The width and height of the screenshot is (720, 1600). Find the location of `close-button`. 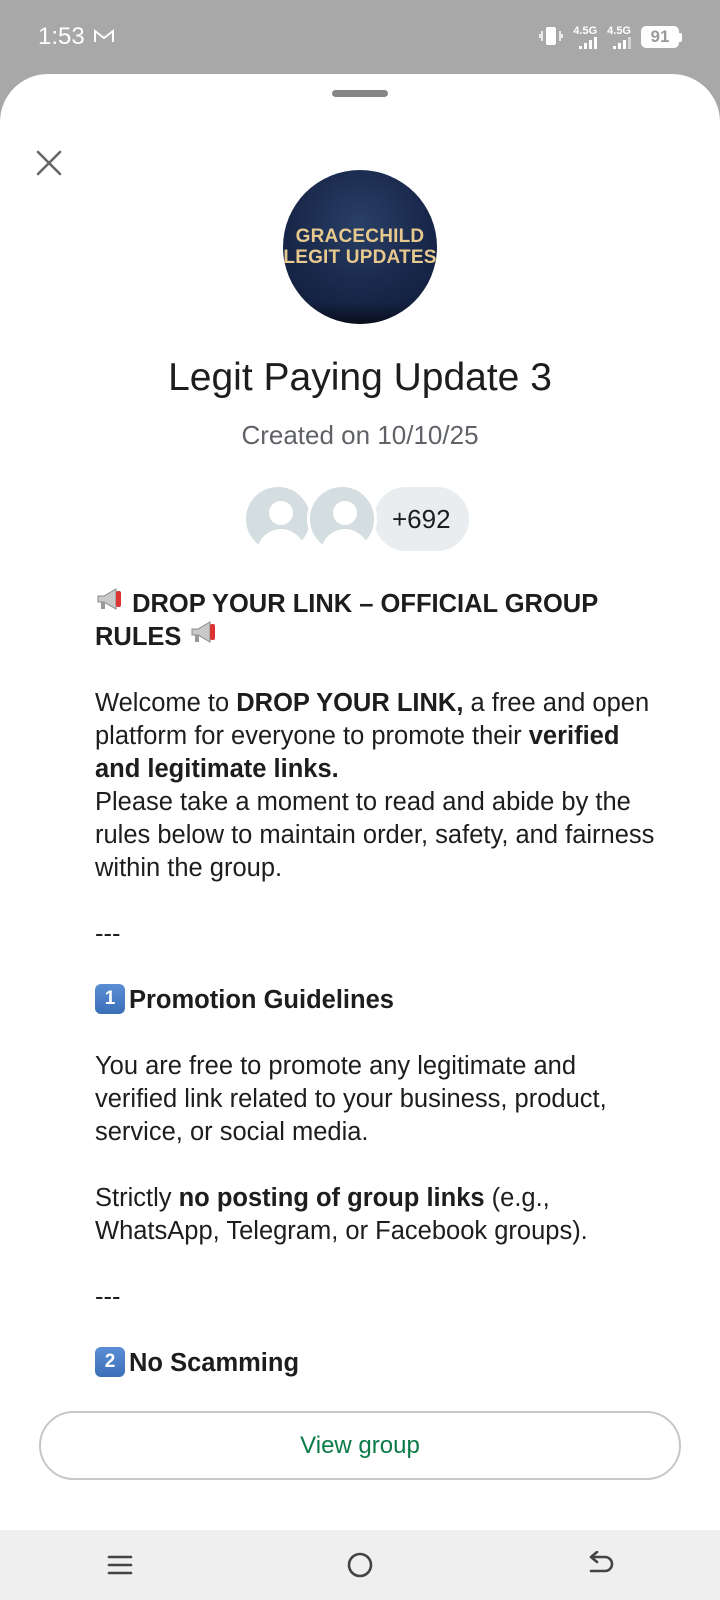

close-button is located at coordinates (49, 163).